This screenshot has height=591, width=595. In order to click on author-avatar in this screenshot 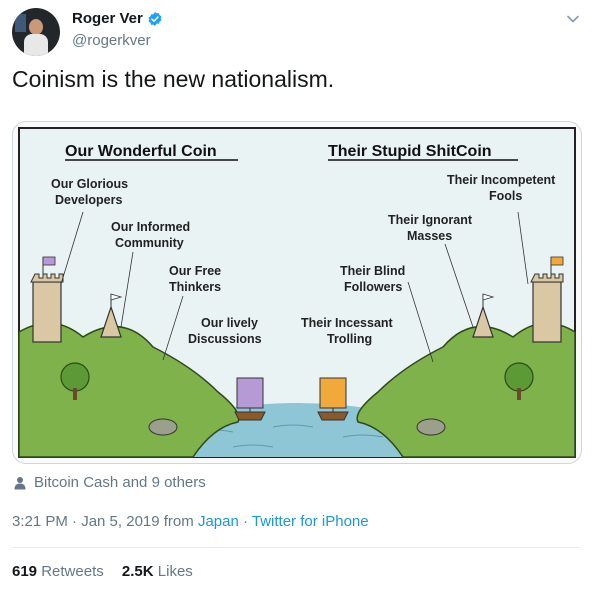, I will do `click(36, 32)`.